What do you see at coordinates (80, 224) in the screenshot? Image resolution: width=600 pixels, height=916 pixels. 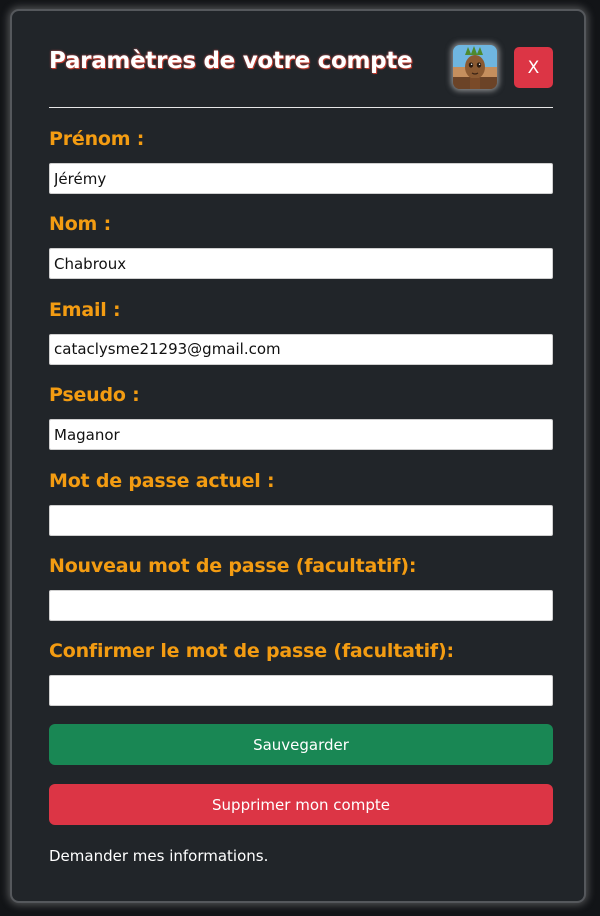 I see `last-name-label: Nom :` at bounding box center [80, 224].